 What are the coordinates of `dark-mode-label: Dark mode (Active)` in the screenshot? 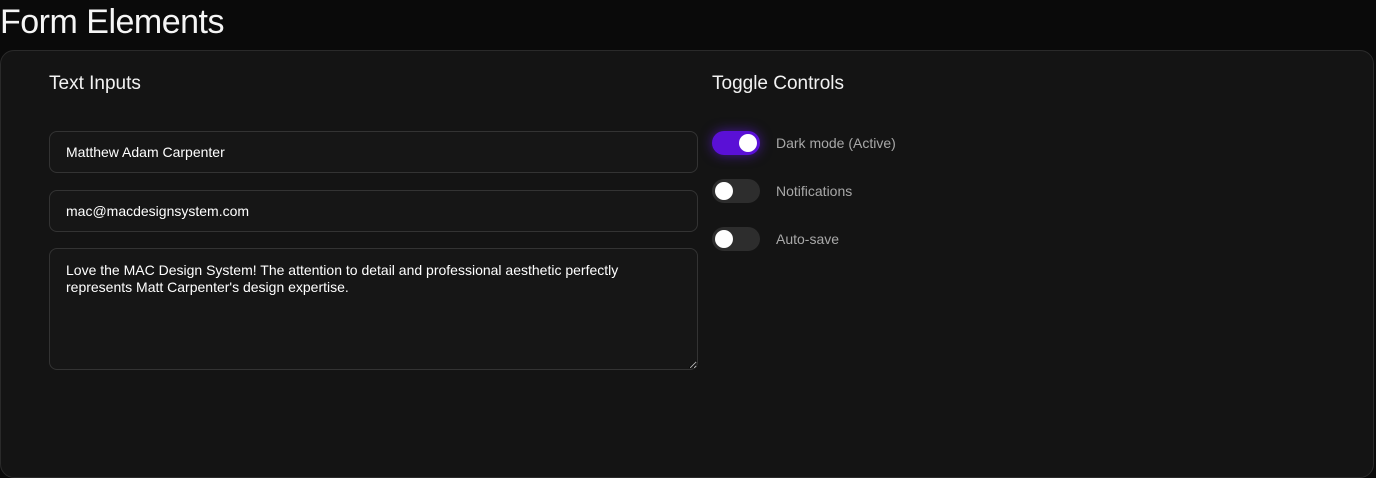 It's located at (836, 143).